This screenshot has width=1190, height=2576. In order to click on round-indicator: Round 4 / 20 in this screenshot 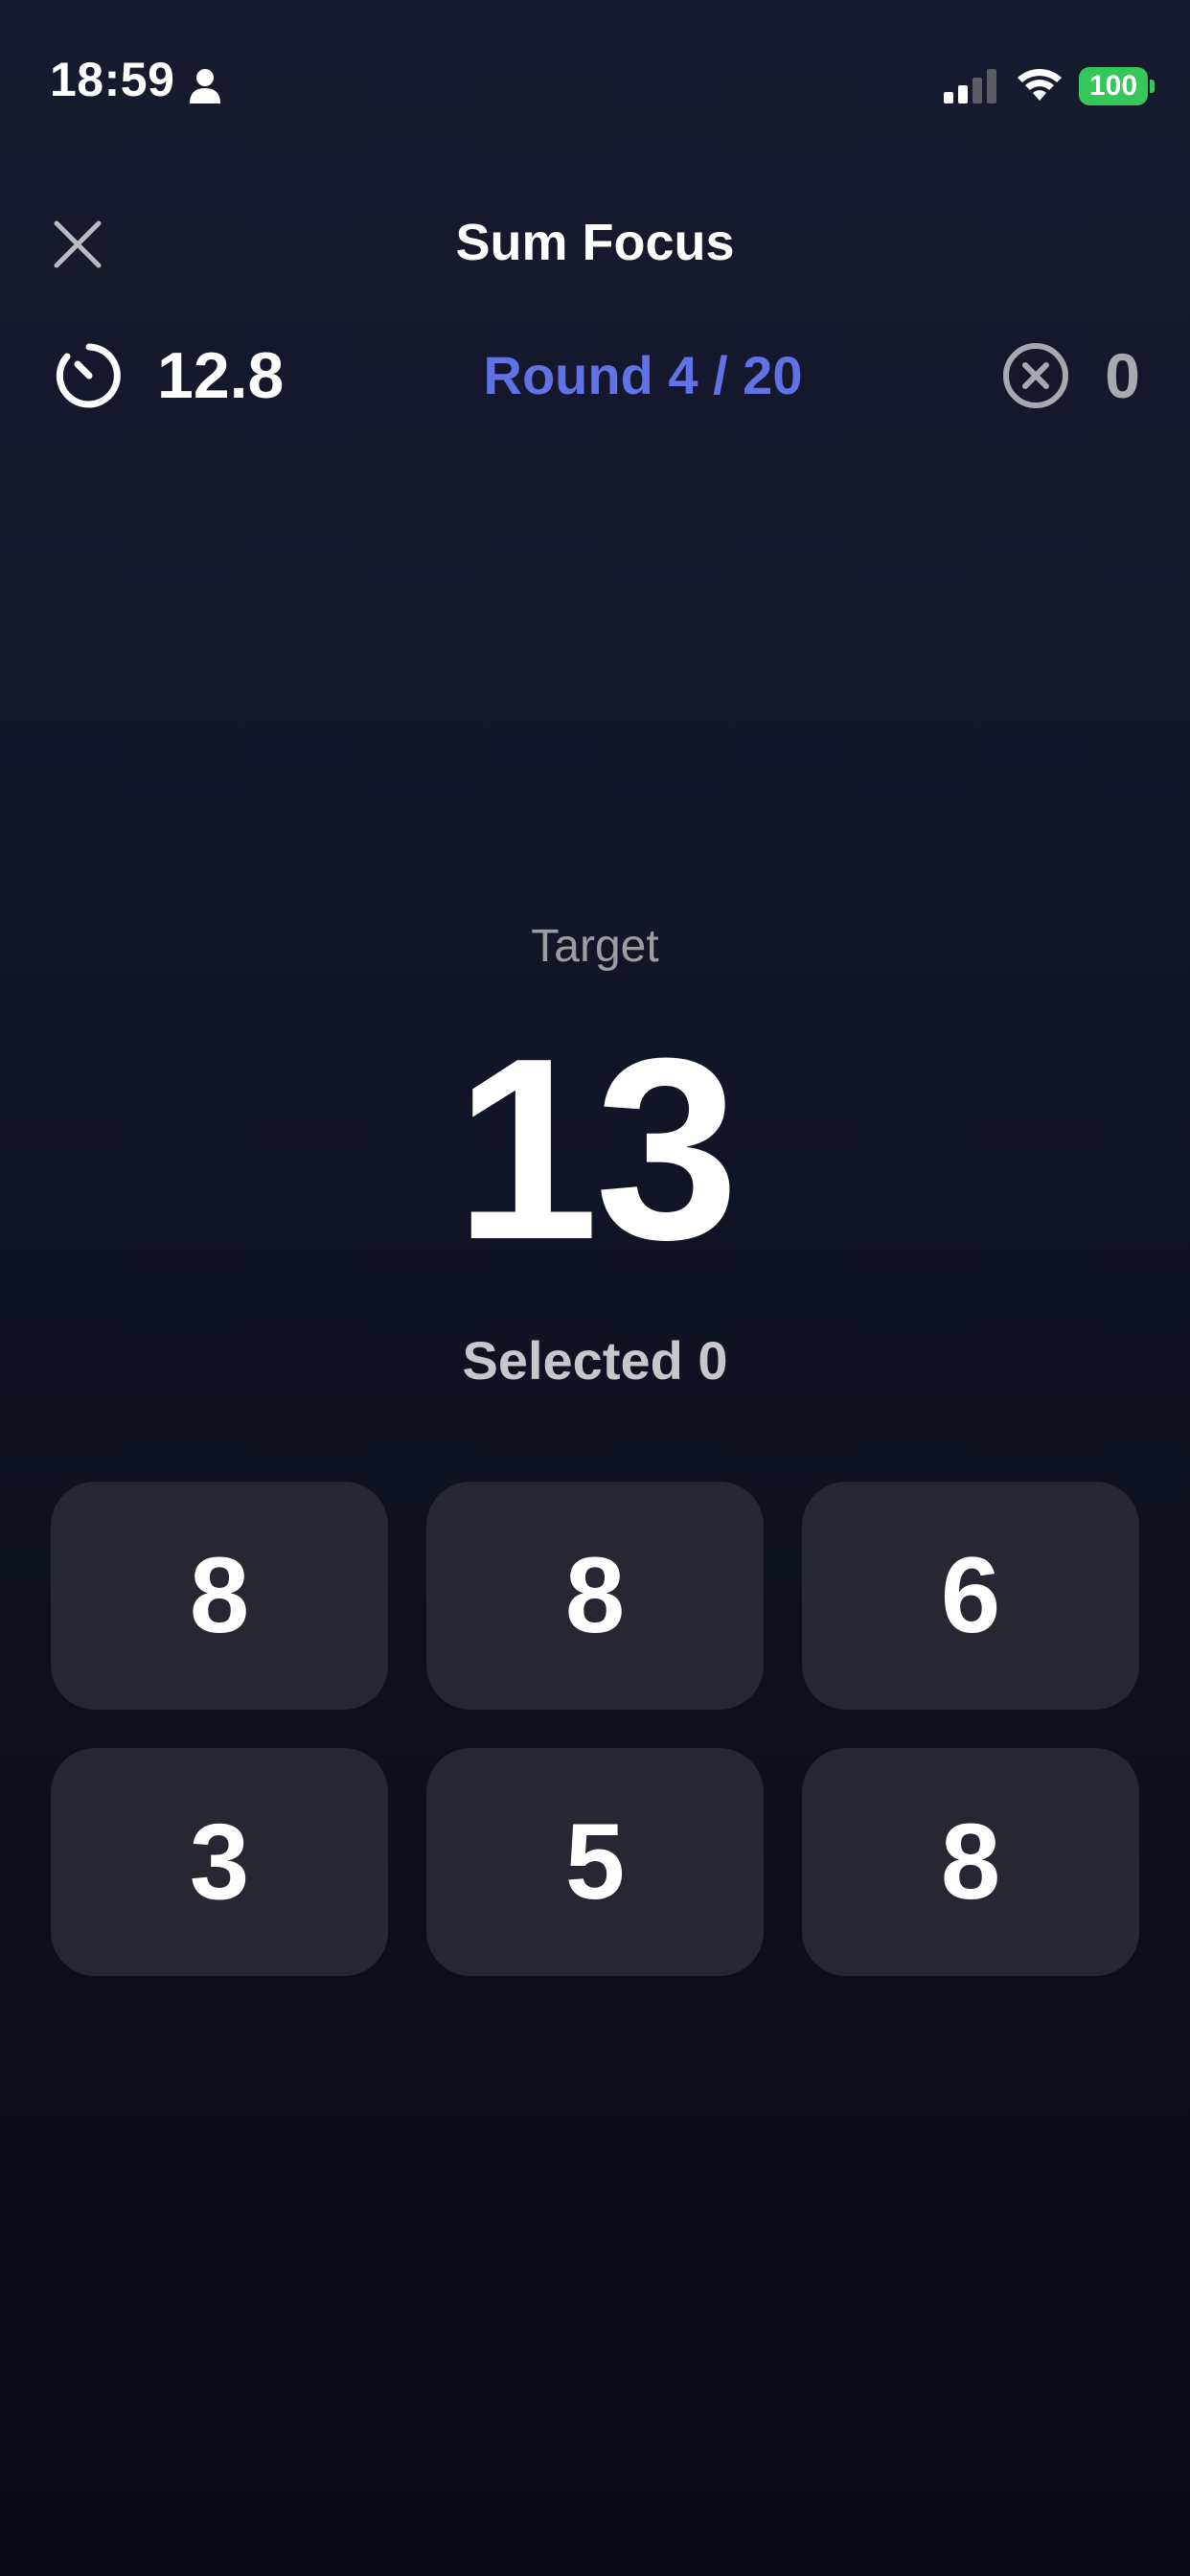, I will do `click(643, 375)`.